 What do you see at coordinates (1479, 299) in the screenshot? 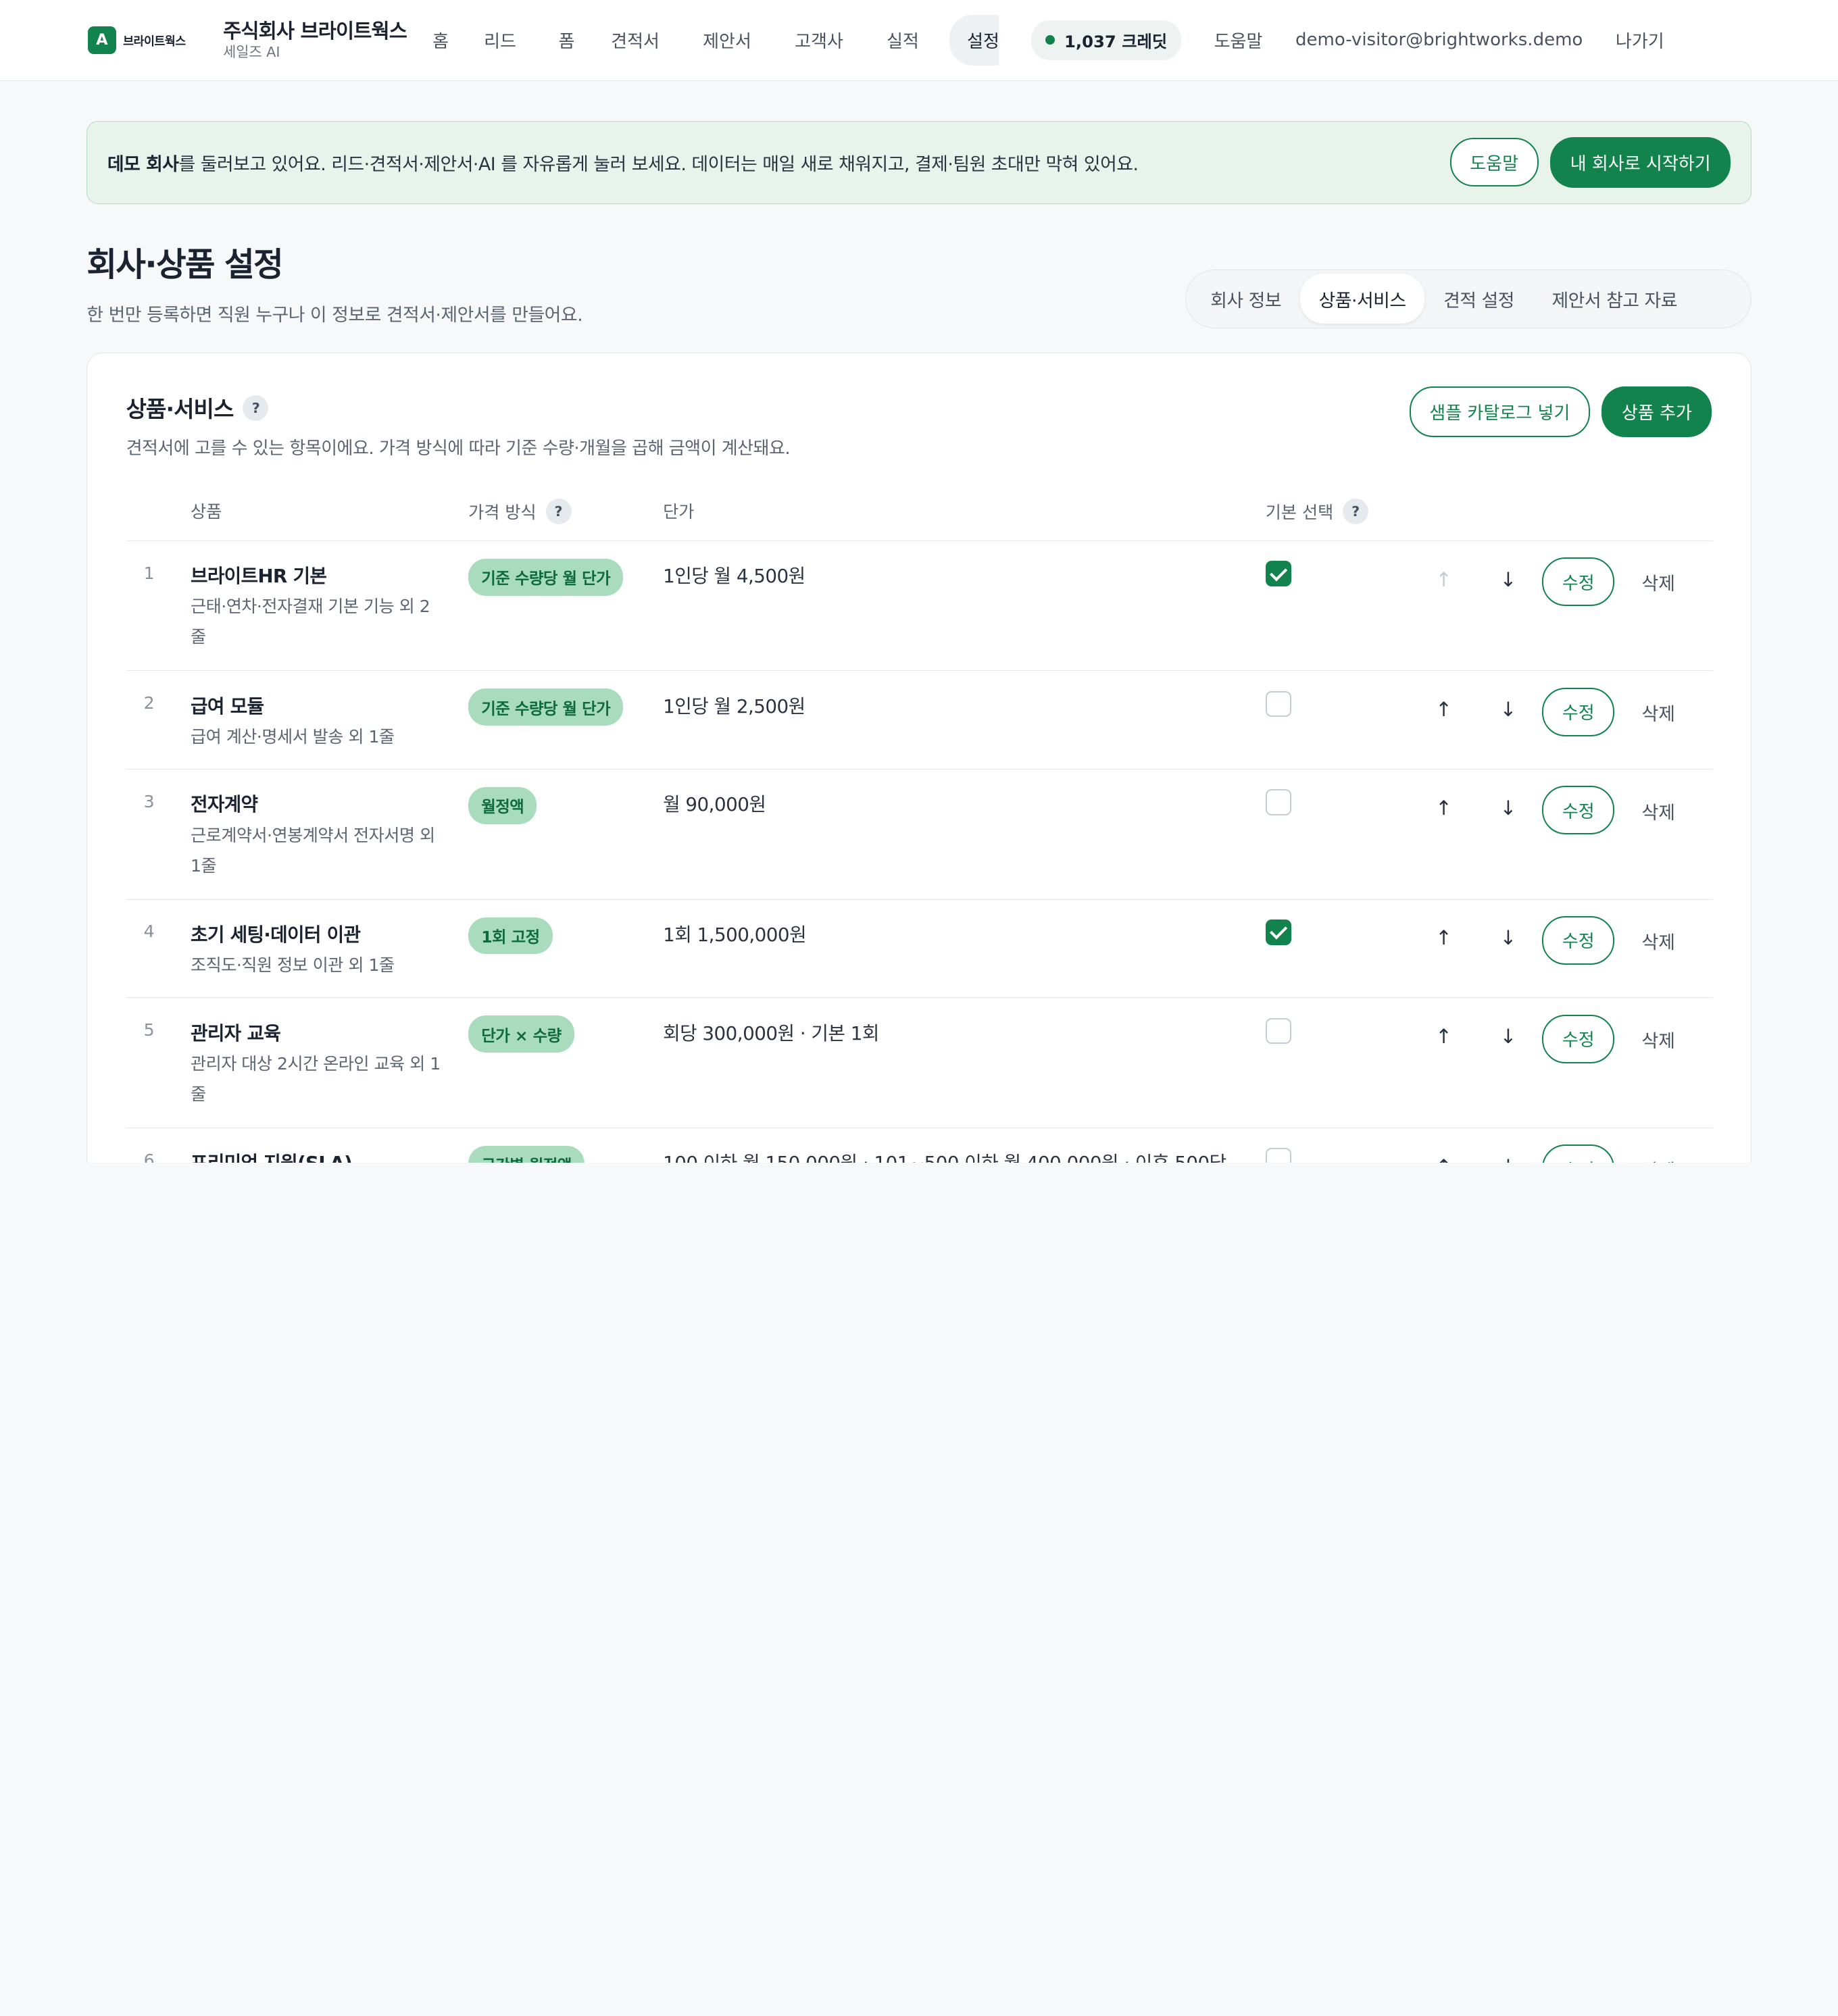
I see `tab-quote-settings: 견적 설정` at bounding box center [1479, 299].